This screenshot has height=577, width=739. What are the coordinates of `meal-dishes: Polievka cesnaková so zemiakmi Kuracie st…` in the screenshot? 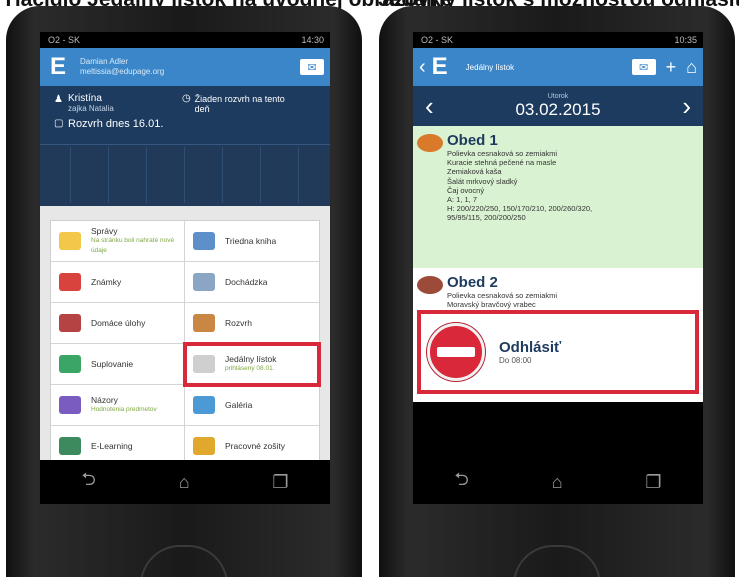 It's located at (569, 186).